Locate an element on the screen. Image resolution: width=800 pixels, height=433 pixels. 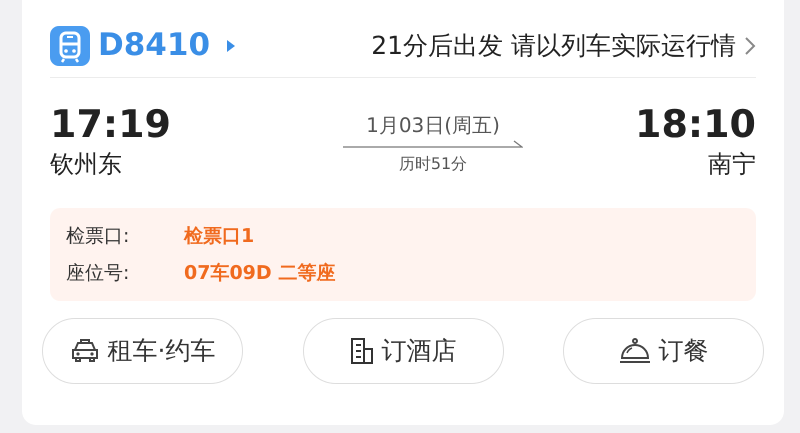
detail-label: 座位号: is located at coordinates (98, 273).